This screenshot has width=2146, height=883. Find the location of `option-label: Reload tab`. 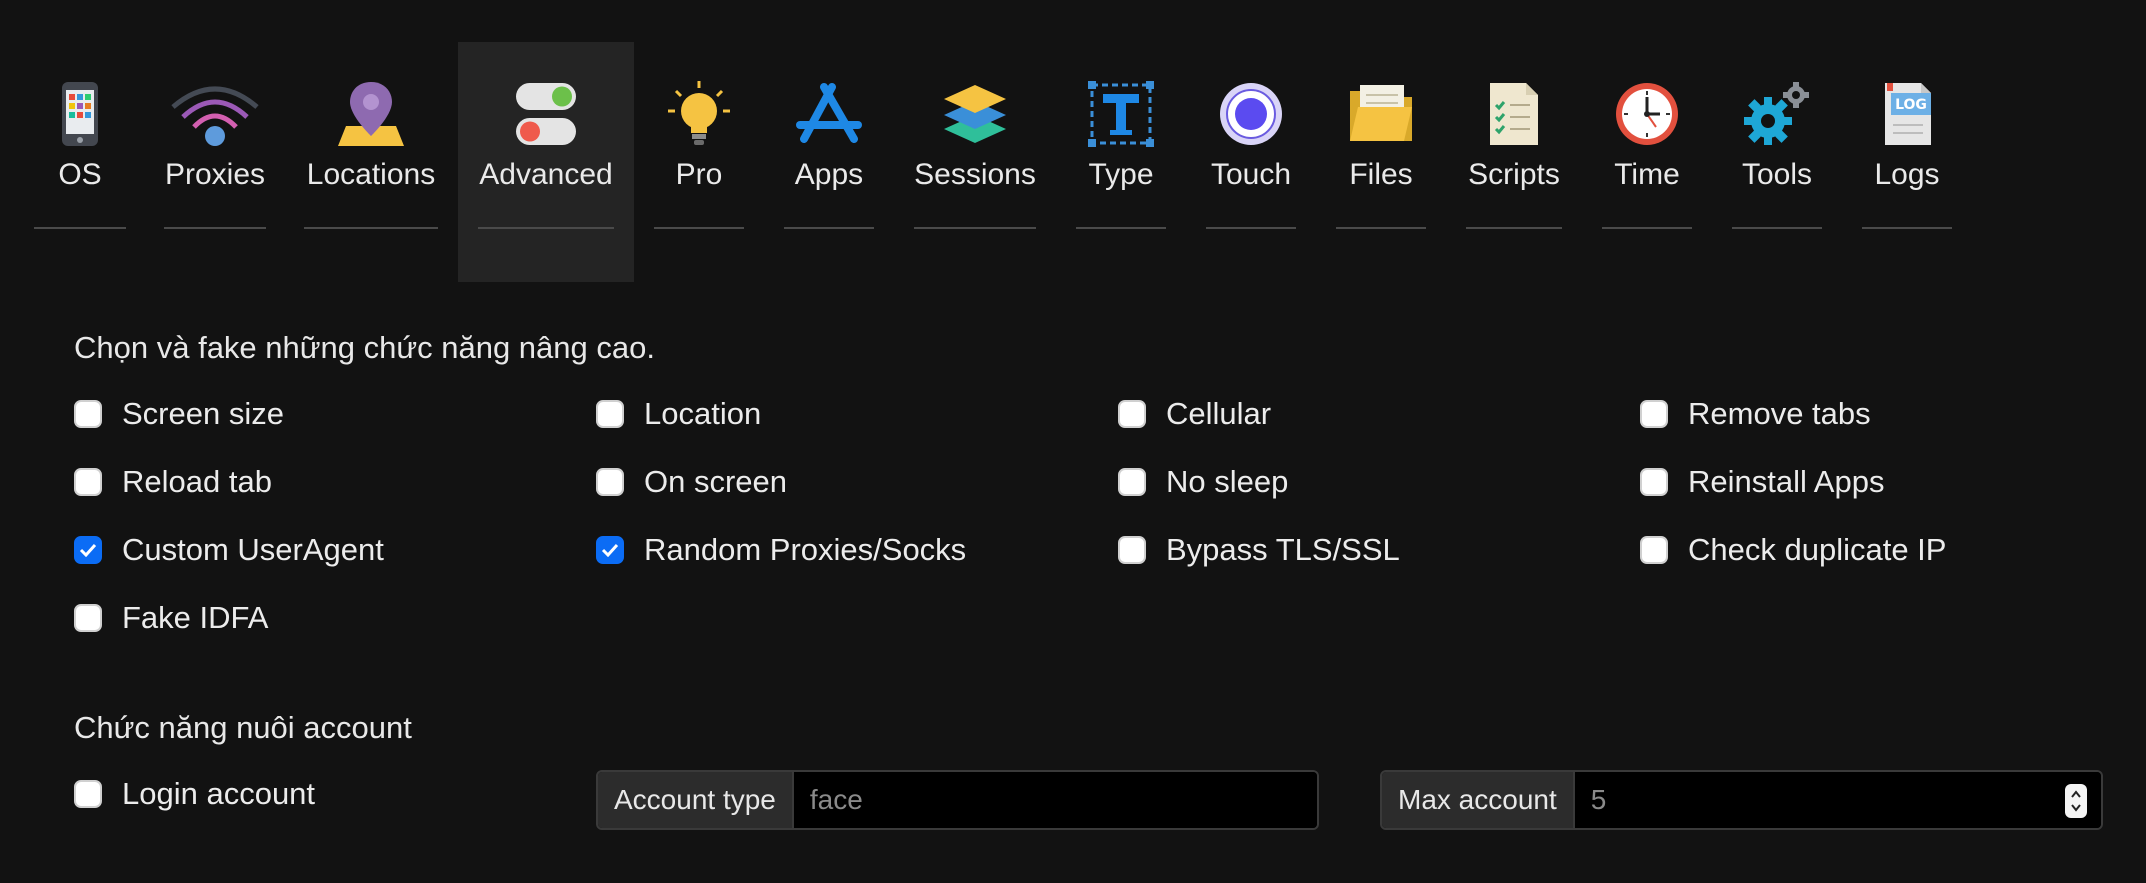

option-label: Reload tab is located at coordinates (197, 481).